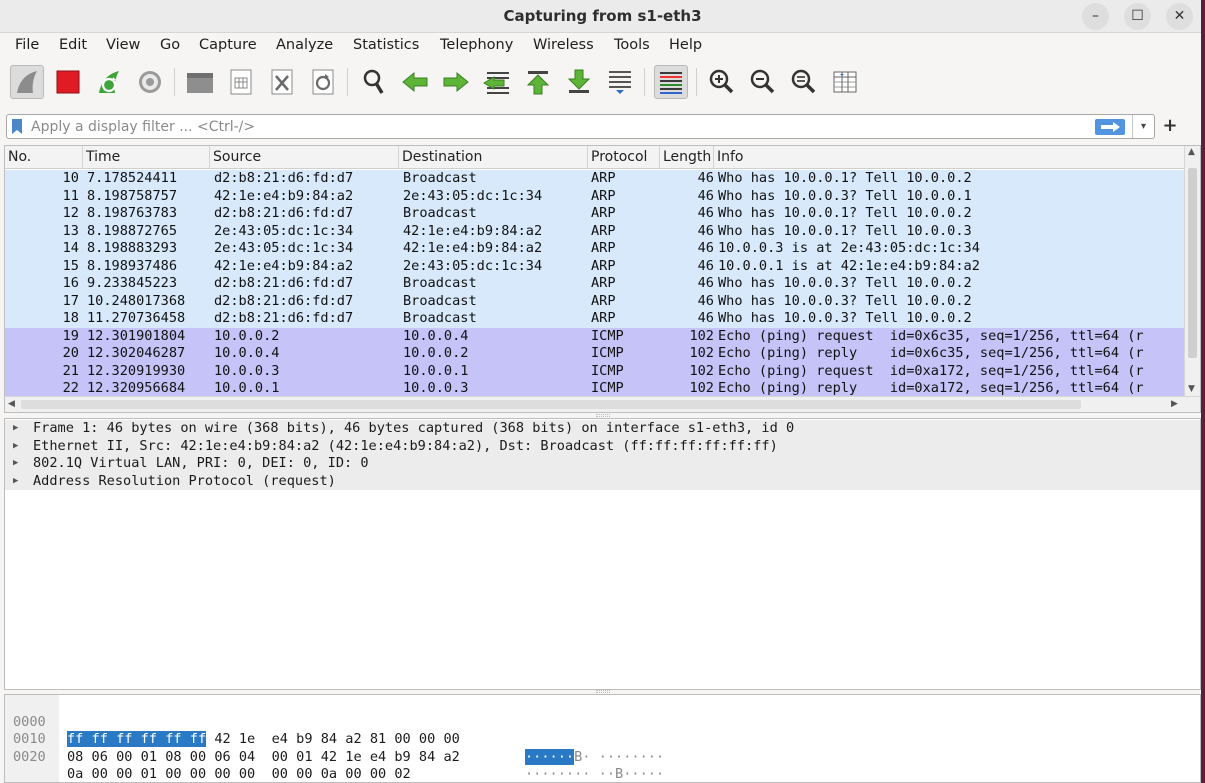 This screenshot has width=1205, height=783. What do you see at coordinates (247, 335) in the screenshot?
I see `packet-cell-source: 10.0.0.2` at bounding box center [247, 335].